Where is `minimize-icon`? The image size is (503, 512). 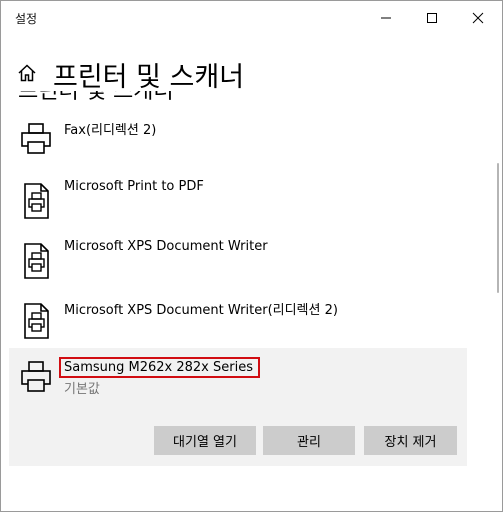 minimize-icon is located at coordinates (386, 18).